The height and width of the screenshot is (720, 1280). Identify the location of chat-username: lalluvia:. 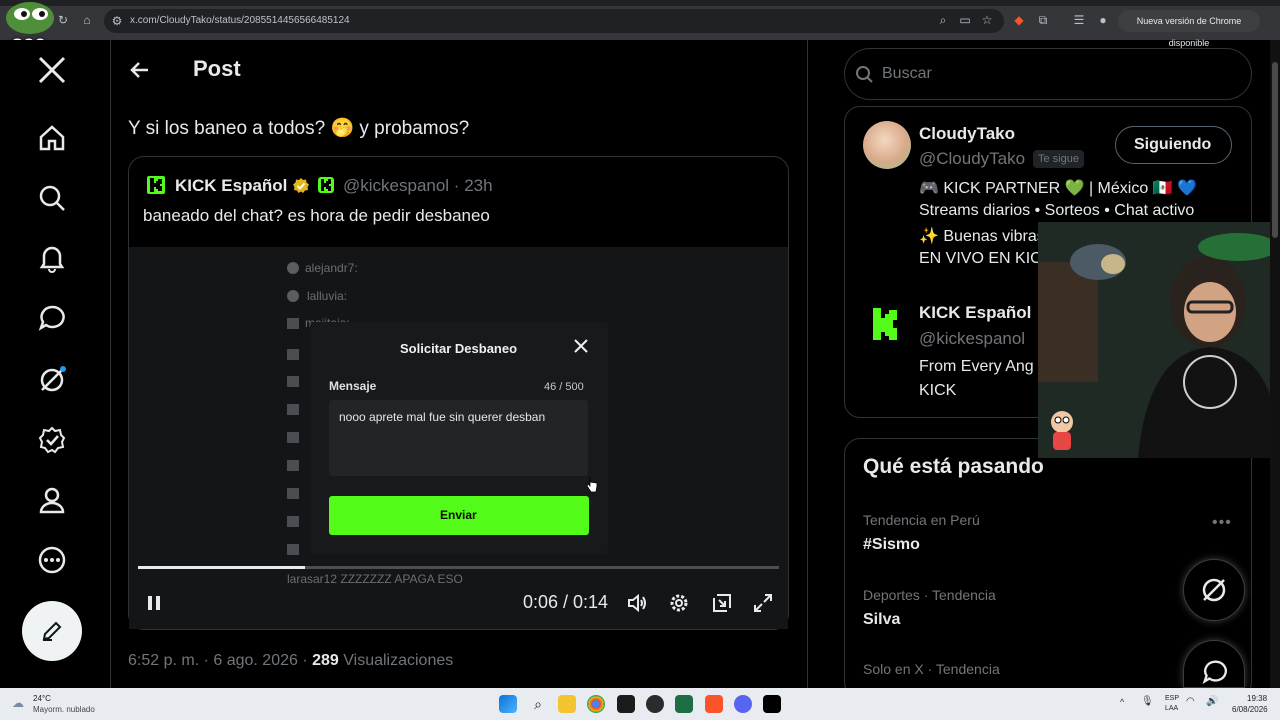
(327, 296).